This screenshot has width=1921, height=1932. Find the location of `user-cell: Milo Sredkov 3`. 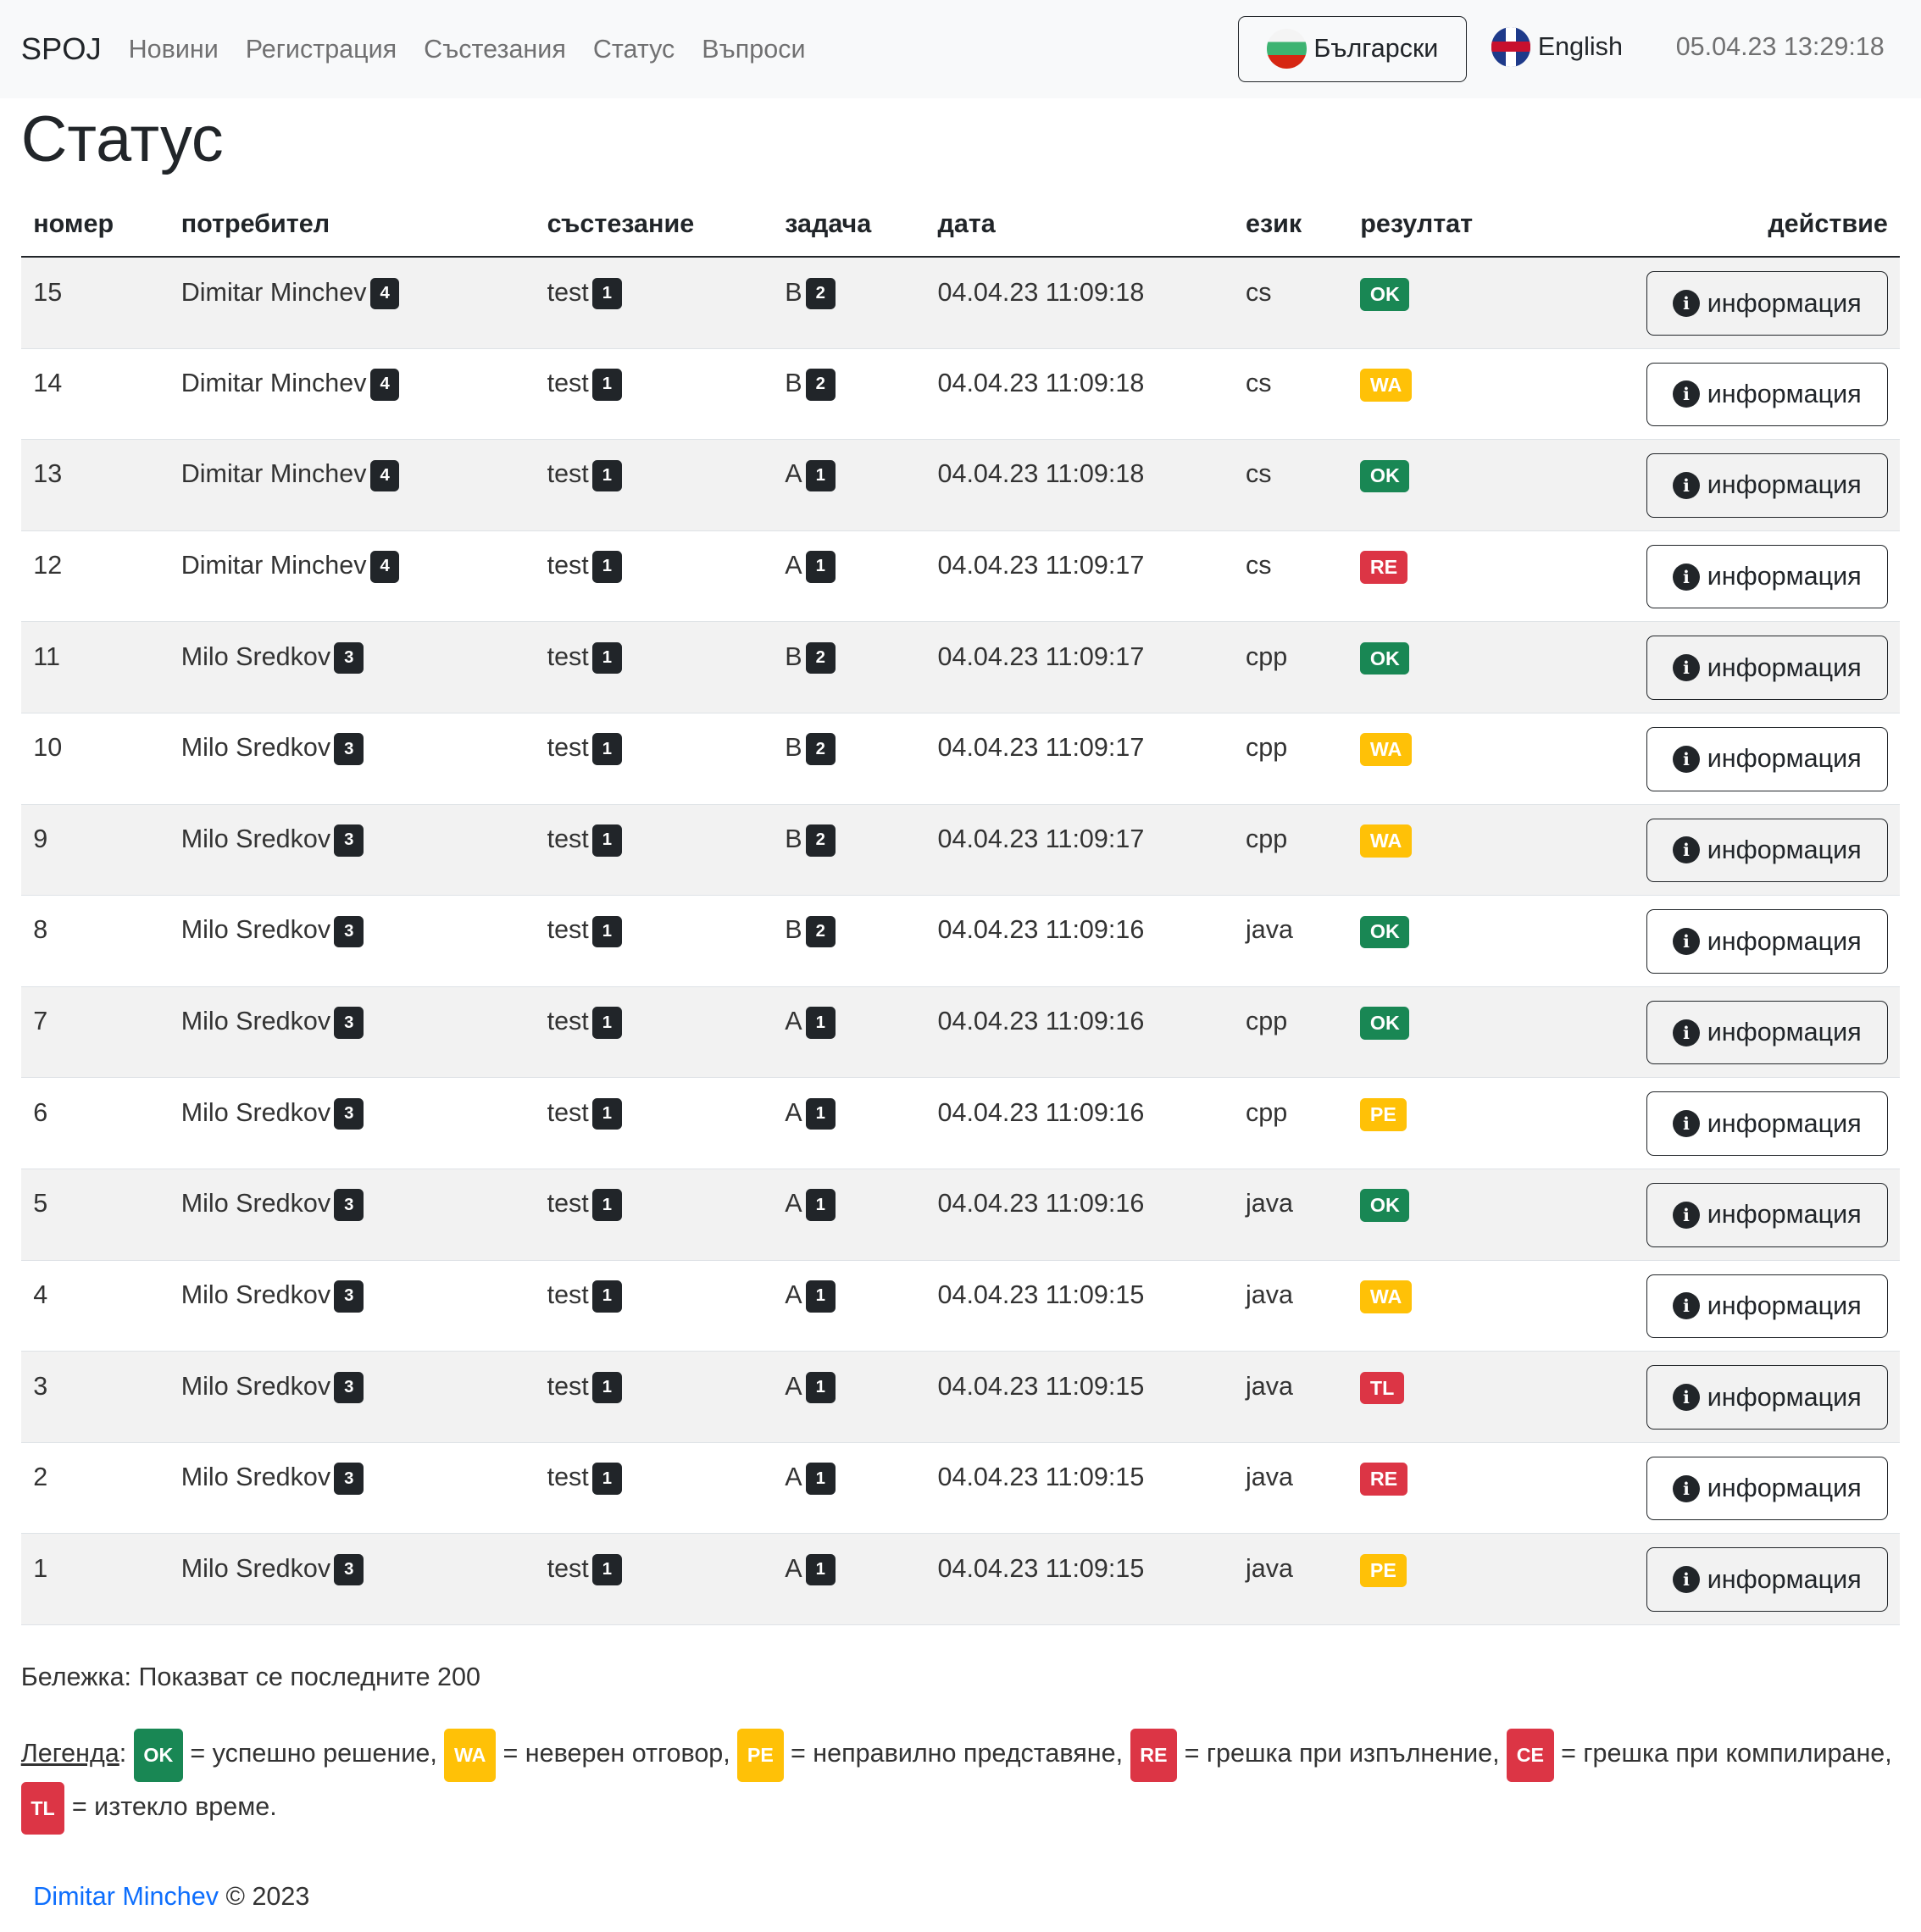

user-cell: Milo Sredkov 3 is located at coordinates (352, 1123).